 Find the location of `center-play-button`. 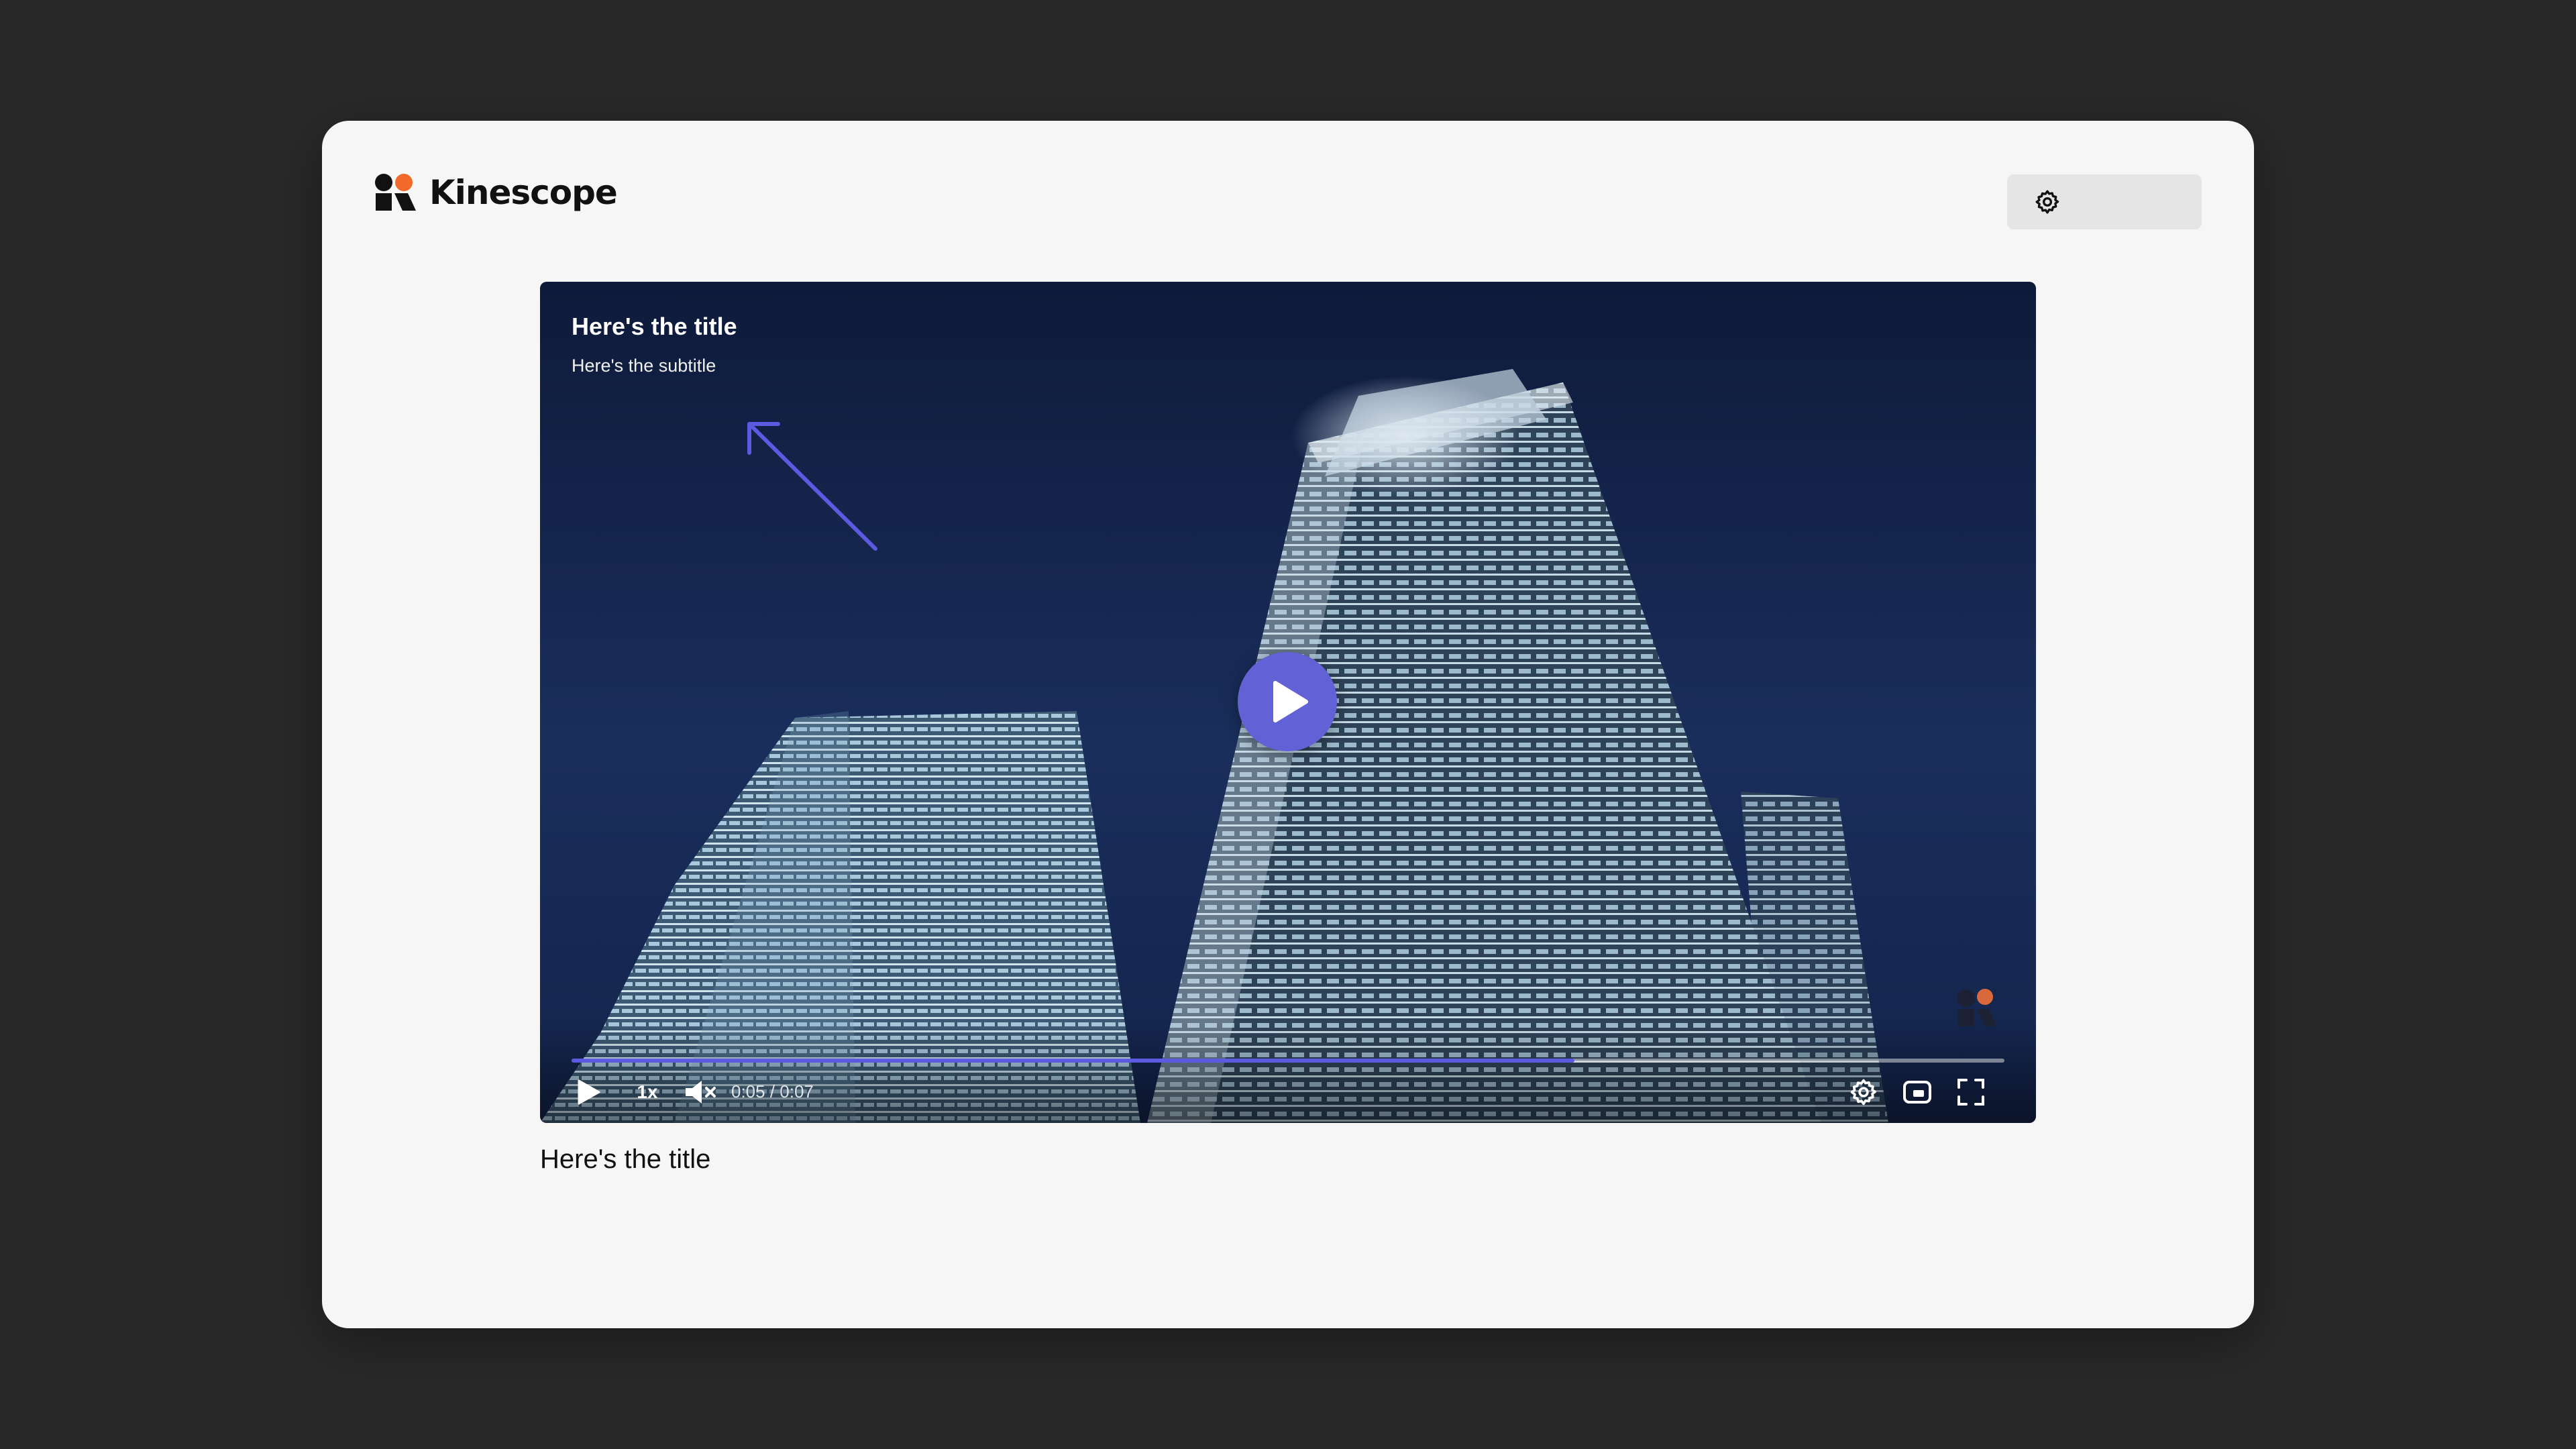

center-play-button is located at coordinates (1287, 701).